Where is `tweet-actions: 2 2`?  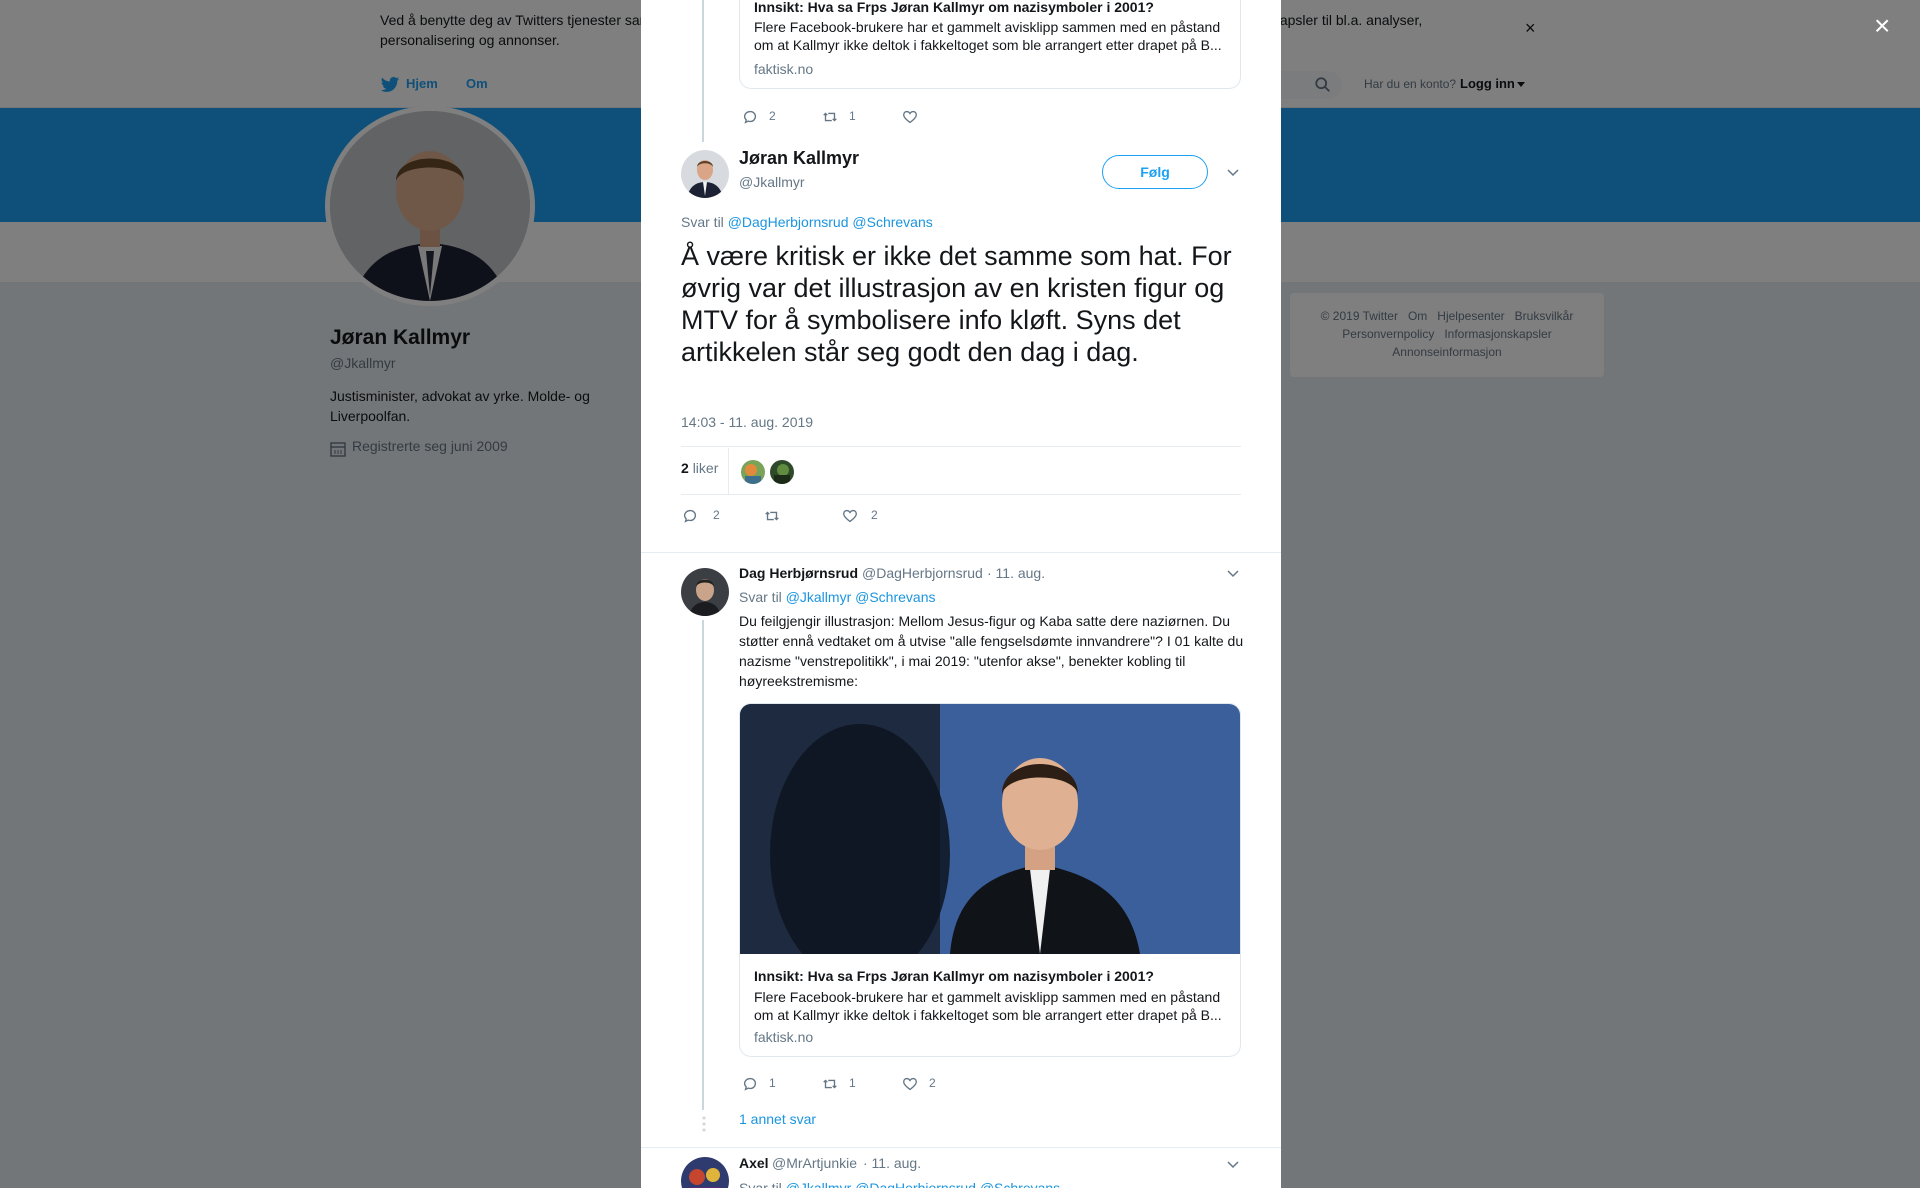 tweet-actions: 2 2 is located at coordinates (831, 517).